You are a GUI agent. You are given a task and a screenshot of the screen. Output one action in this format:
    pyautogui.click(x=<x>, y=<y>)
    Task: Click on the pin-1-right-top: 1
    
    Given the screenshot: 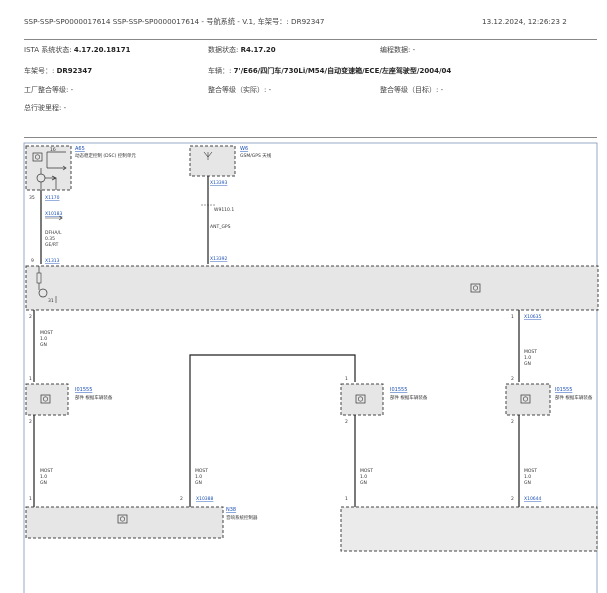 What is the action you would take?
    pyautogui.click(x=512, y=317)
    